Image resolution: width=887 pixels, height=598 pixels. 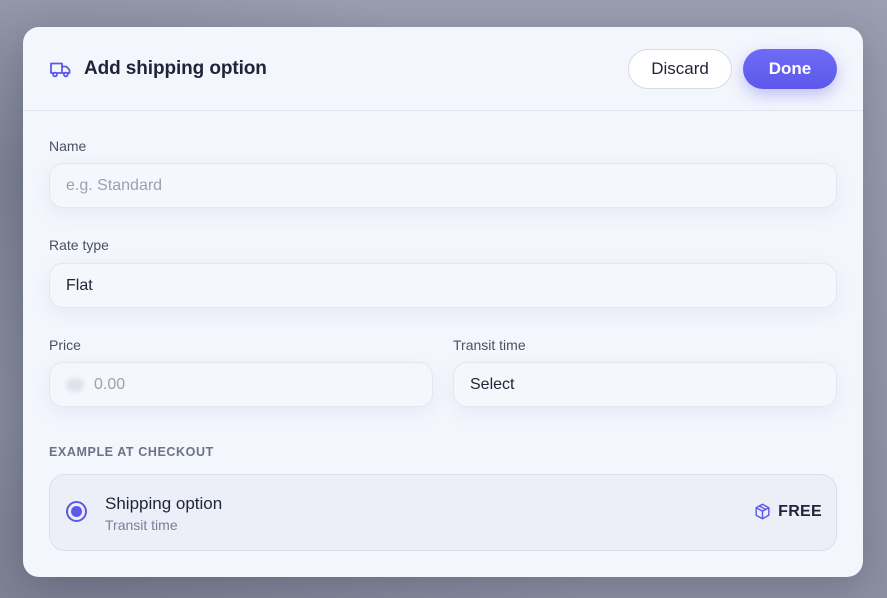 What do you see at coordinates (800, 511) in the screenshot?
I see `example-price-label: FREE` at bounding box center [800, 511].